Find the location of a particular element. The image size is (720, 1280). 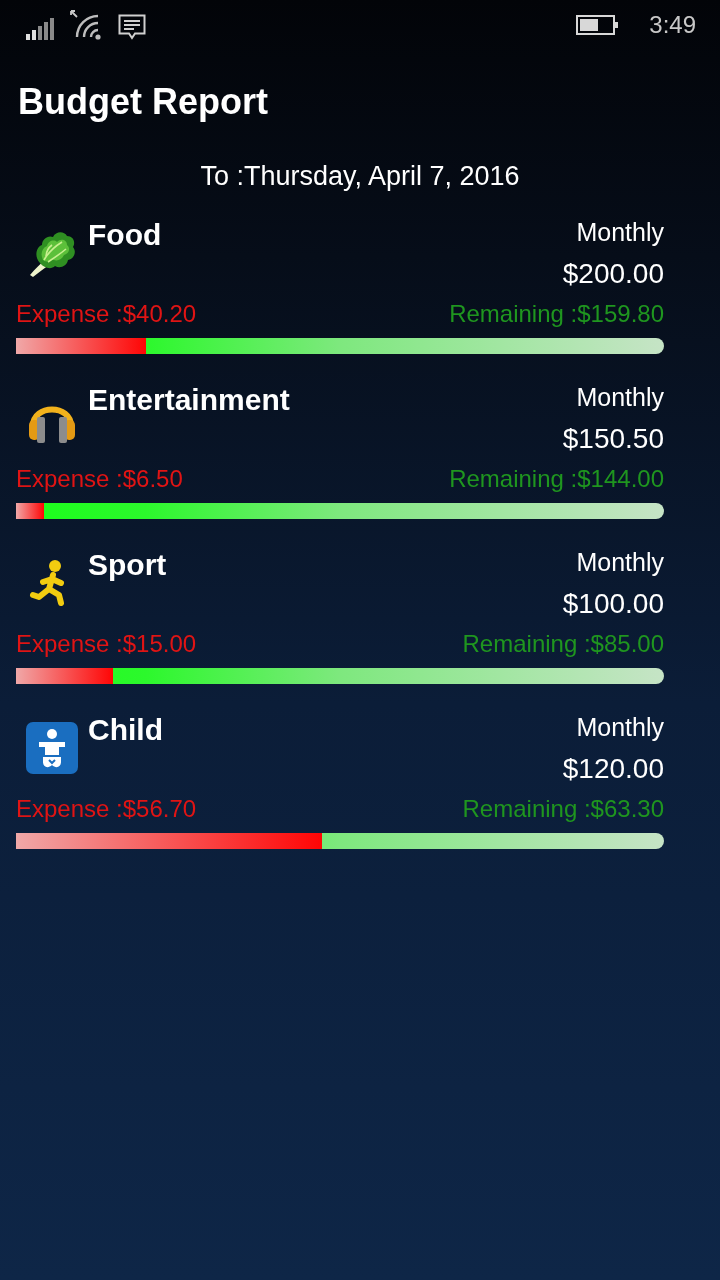

remaining-amount: Remaining :$63.30 is located at coordinates (563, 809).